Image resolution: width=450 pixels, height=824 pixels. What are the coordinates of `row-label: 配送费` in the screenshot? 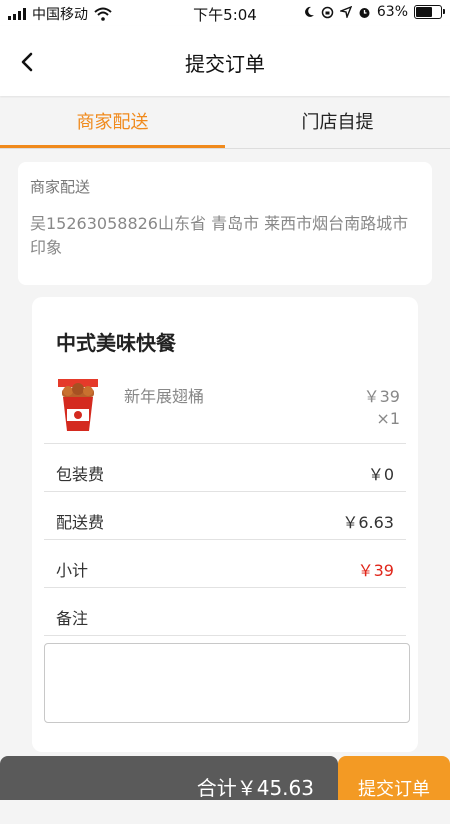 It's located at (80, 522).